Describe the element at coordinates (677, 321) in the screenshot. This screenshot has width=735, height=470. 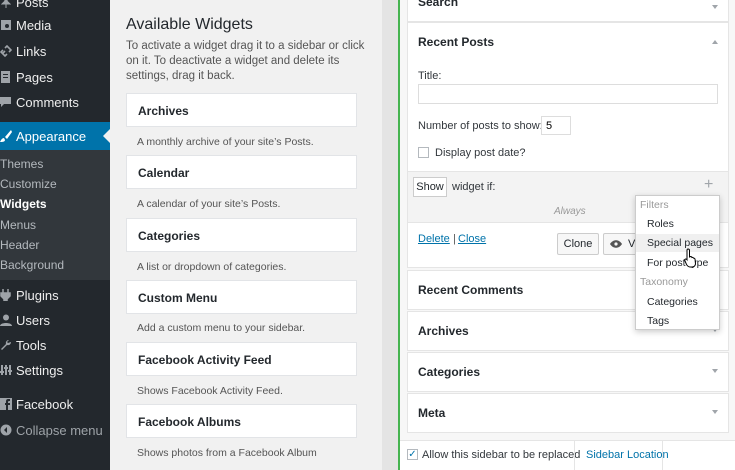
I see `dropdown-option-tags: Tags` at that location.